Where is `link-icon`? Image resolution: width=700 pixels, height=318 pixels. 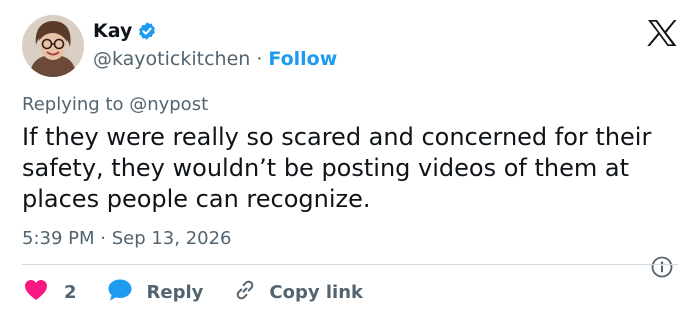
link-icon is located at coordinates (245, 292).